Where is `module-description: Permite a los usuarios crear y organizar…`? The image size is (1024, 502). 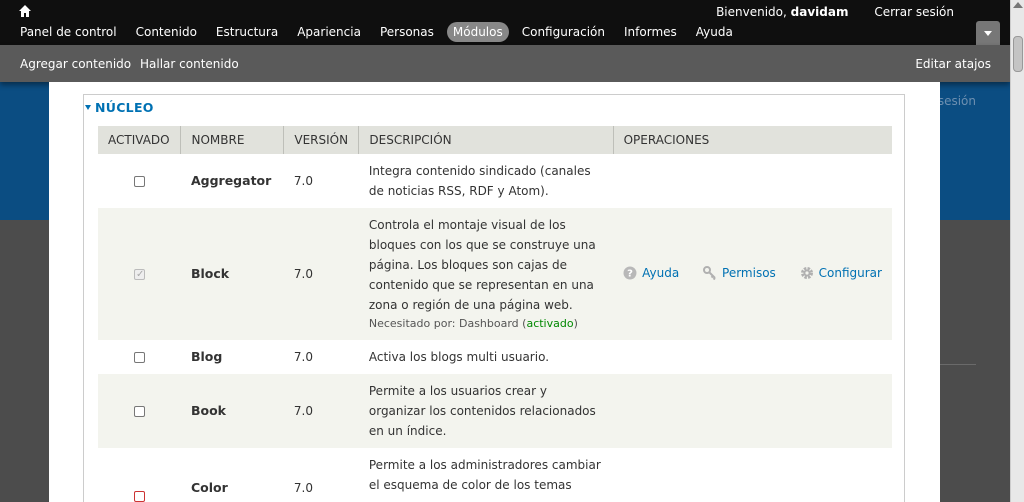 module-description: Permite a los usuarios crear y organizar… is located at coordinates (486, 411).